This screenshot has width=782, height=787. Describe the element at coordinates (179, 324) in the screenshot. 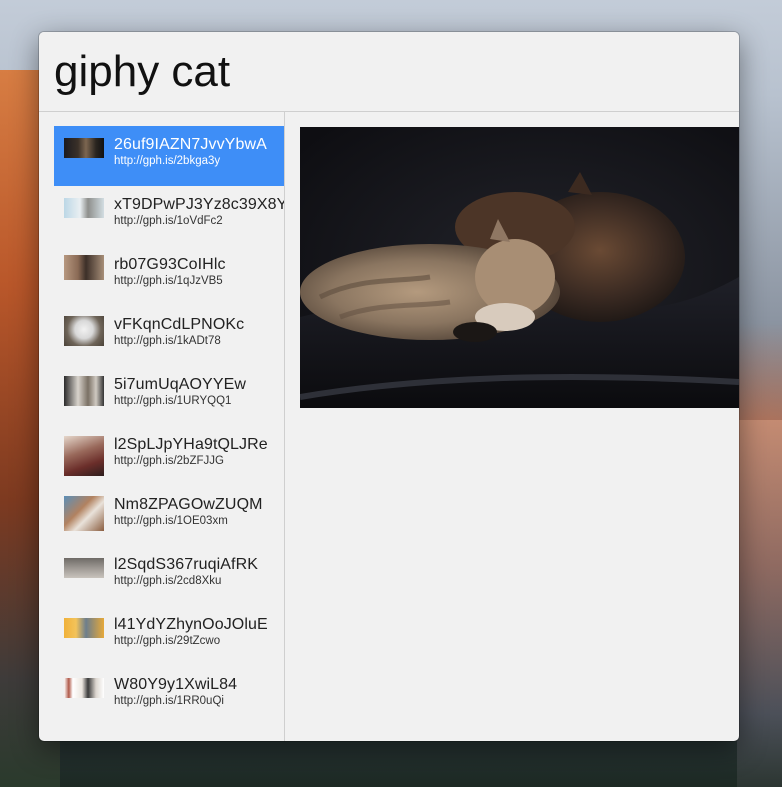

I see `result-title: vFKqnCdLPNOKc` at that location.